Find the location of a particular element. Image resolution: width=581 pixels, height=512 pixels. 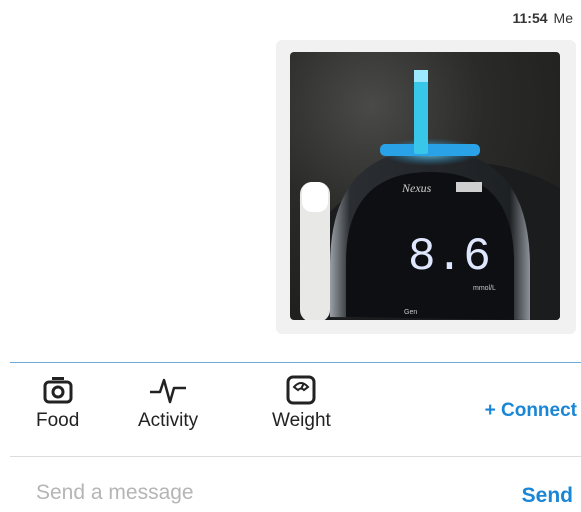

composer-divider is located at coordinates (295, 456).